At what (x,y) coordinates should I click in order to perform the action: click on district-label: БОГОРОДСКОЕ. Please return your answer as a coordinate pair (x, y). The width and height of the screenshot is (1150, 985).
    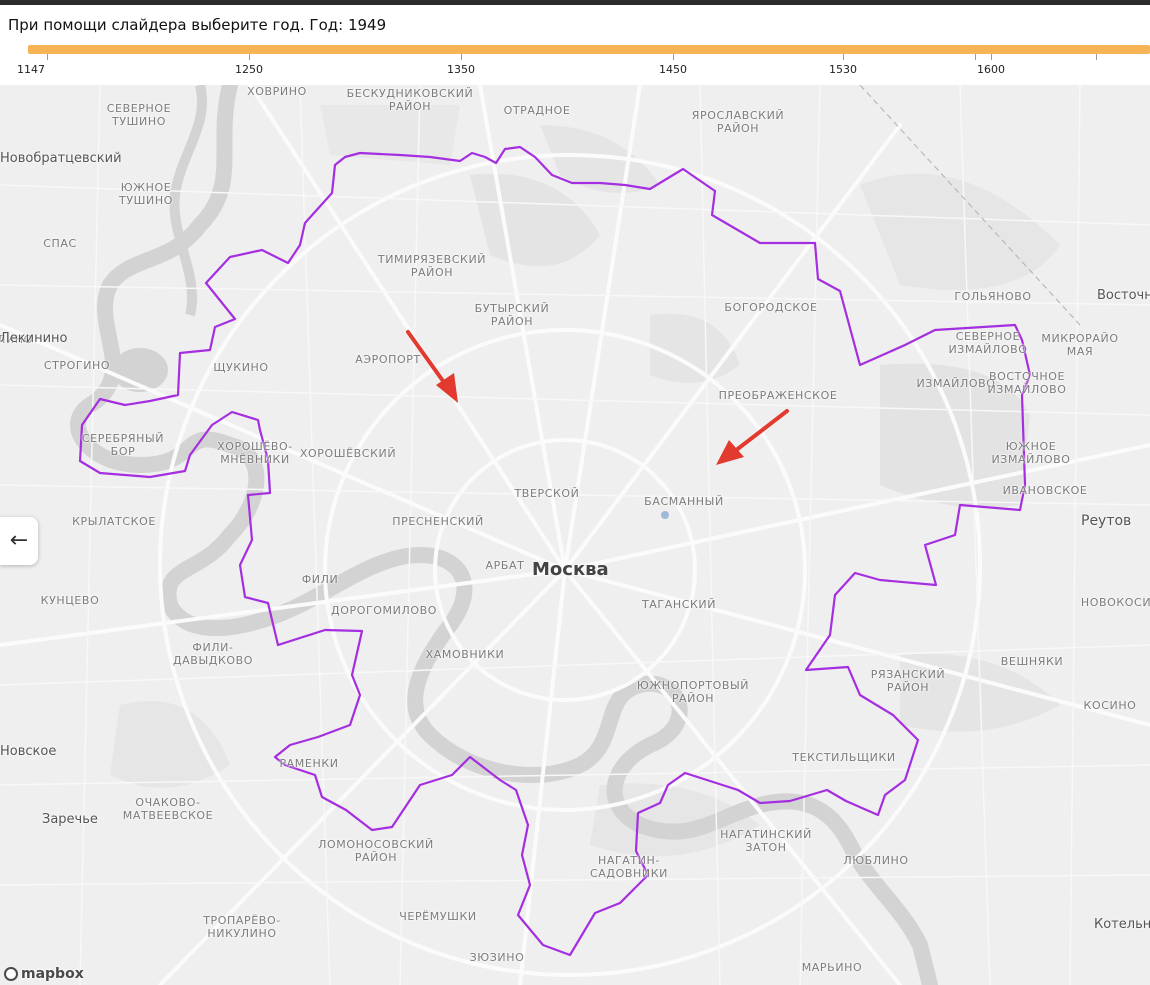
    Looking at the image, I should click on (771, 307).